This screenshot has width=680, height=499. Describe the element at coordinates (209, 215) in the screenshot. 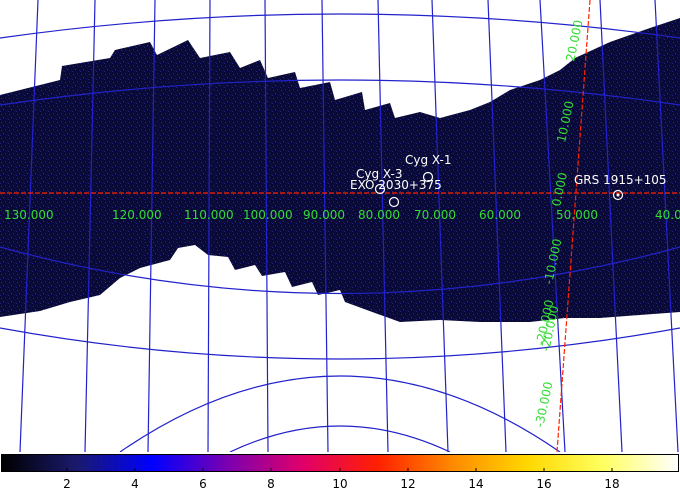

I see `lon-label: 110.000` at that location.